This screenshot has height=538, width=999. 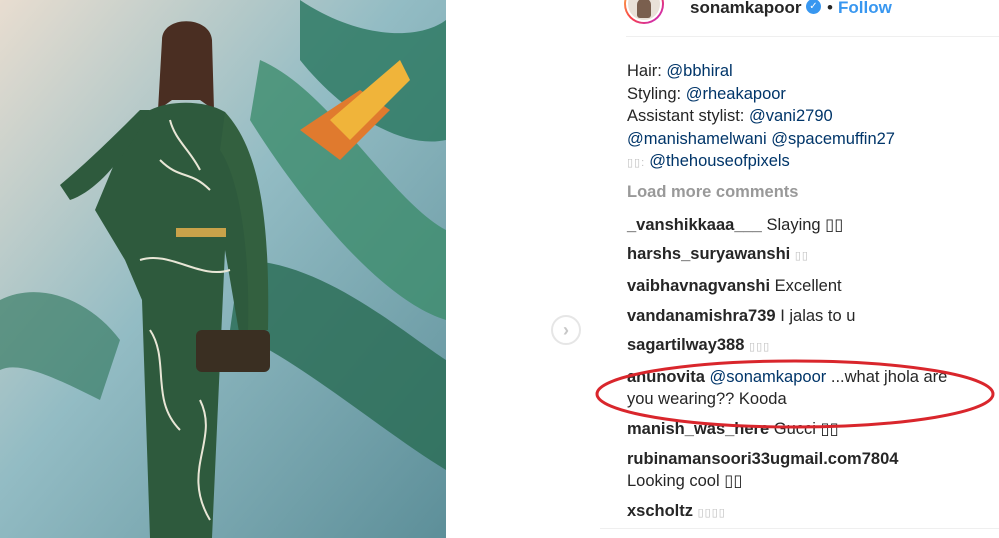 What do you see at coordinates (813, 94) in the screenshot?
I see `caption-line: Styling: @rheakapoor` at bounding box center [813, 94].